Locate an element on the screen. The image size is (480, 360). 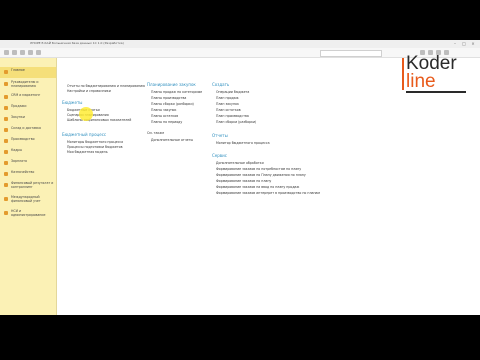
link-create-operation: Операции бюджета is located at coordinates (232, 92).